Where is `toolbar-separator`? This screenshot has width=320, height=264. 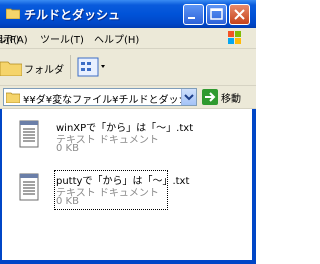
toolbar-separator is located at coordinates (70, 67).